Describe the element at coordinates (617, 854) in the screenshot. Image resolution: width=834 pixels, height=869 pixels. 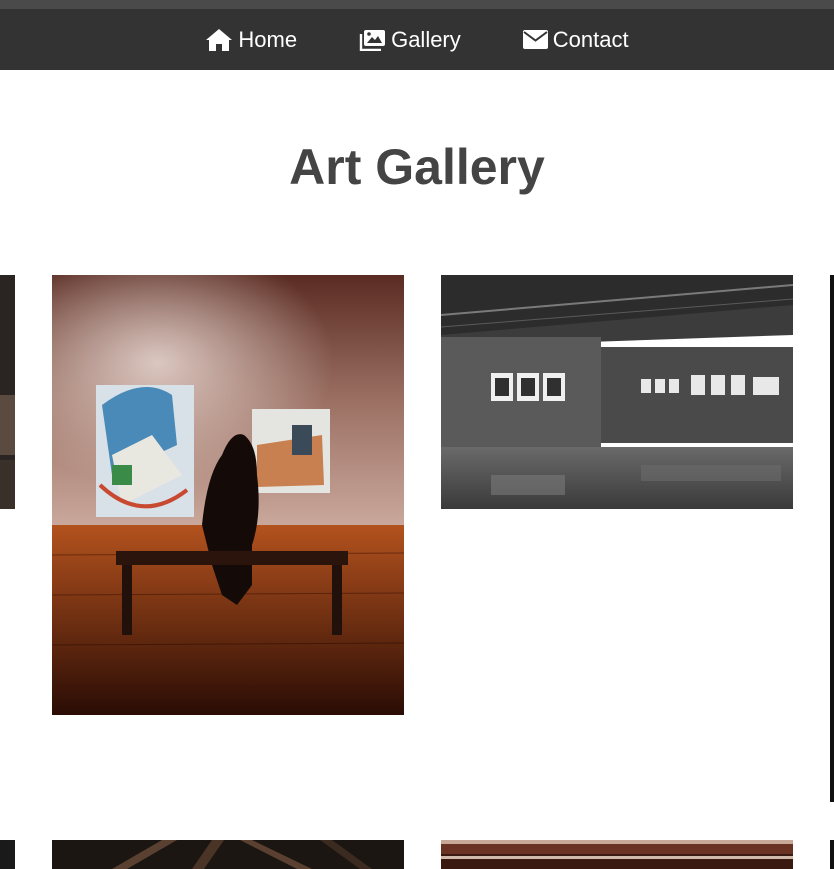
I see `gallery-image-lit-cornice` at that location.